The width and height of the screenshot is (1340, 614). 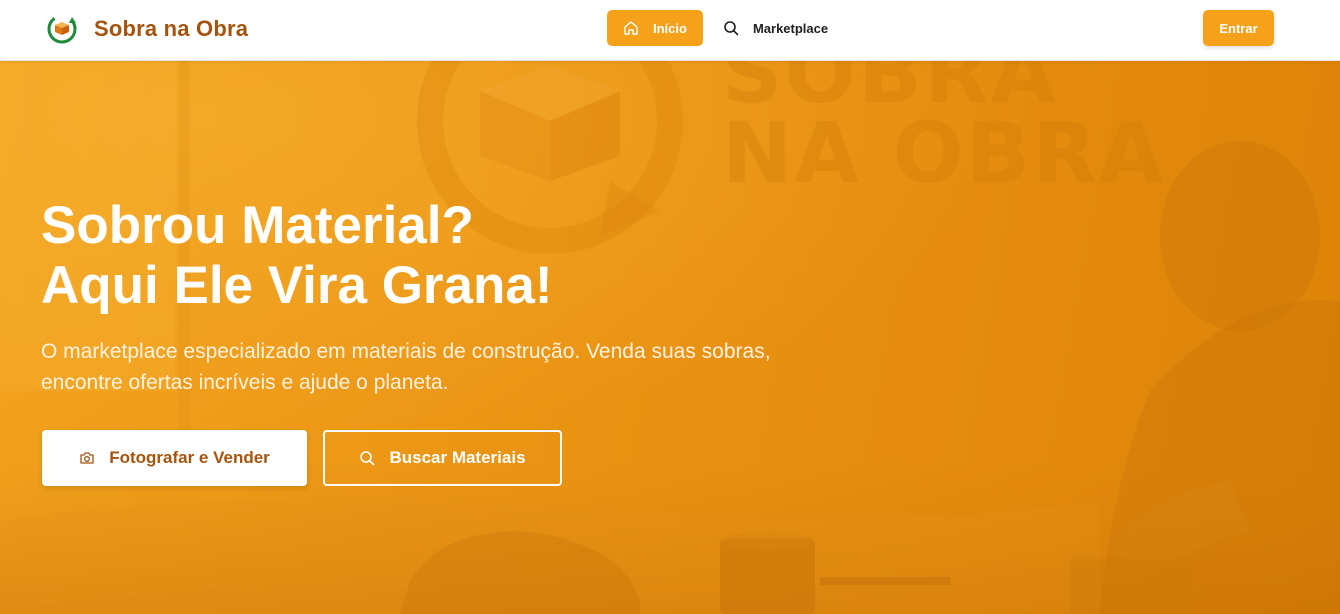 I want to click on home-icon, so click(x=631, y=28).